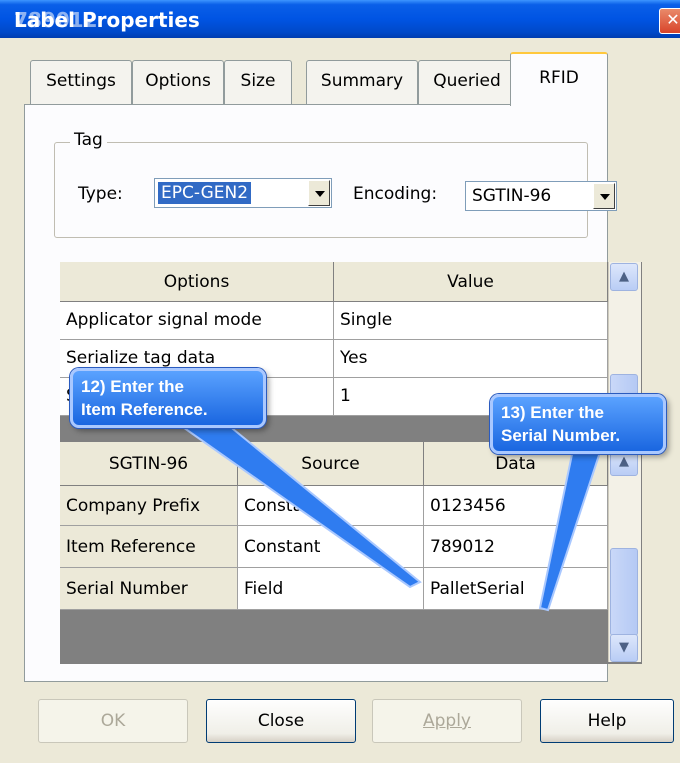  What do you see at coordinates (149, 547) in the screenshot?
I see `sgtin-field-cell: Item Reference` at bounding box center [149, 547].